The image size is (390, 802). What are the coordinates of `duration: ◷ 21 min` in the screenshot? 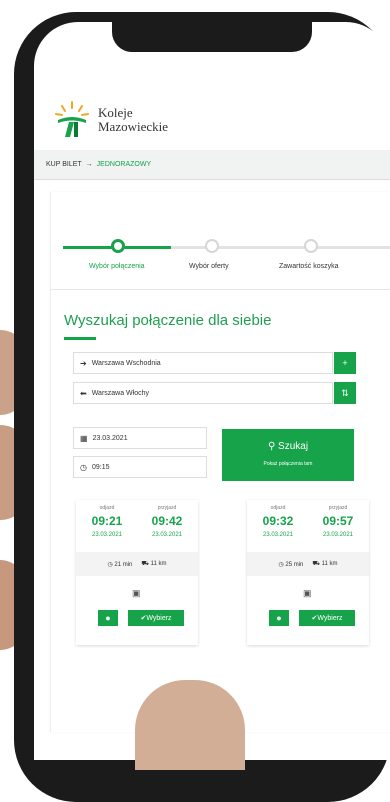 It's located at (119, 564).